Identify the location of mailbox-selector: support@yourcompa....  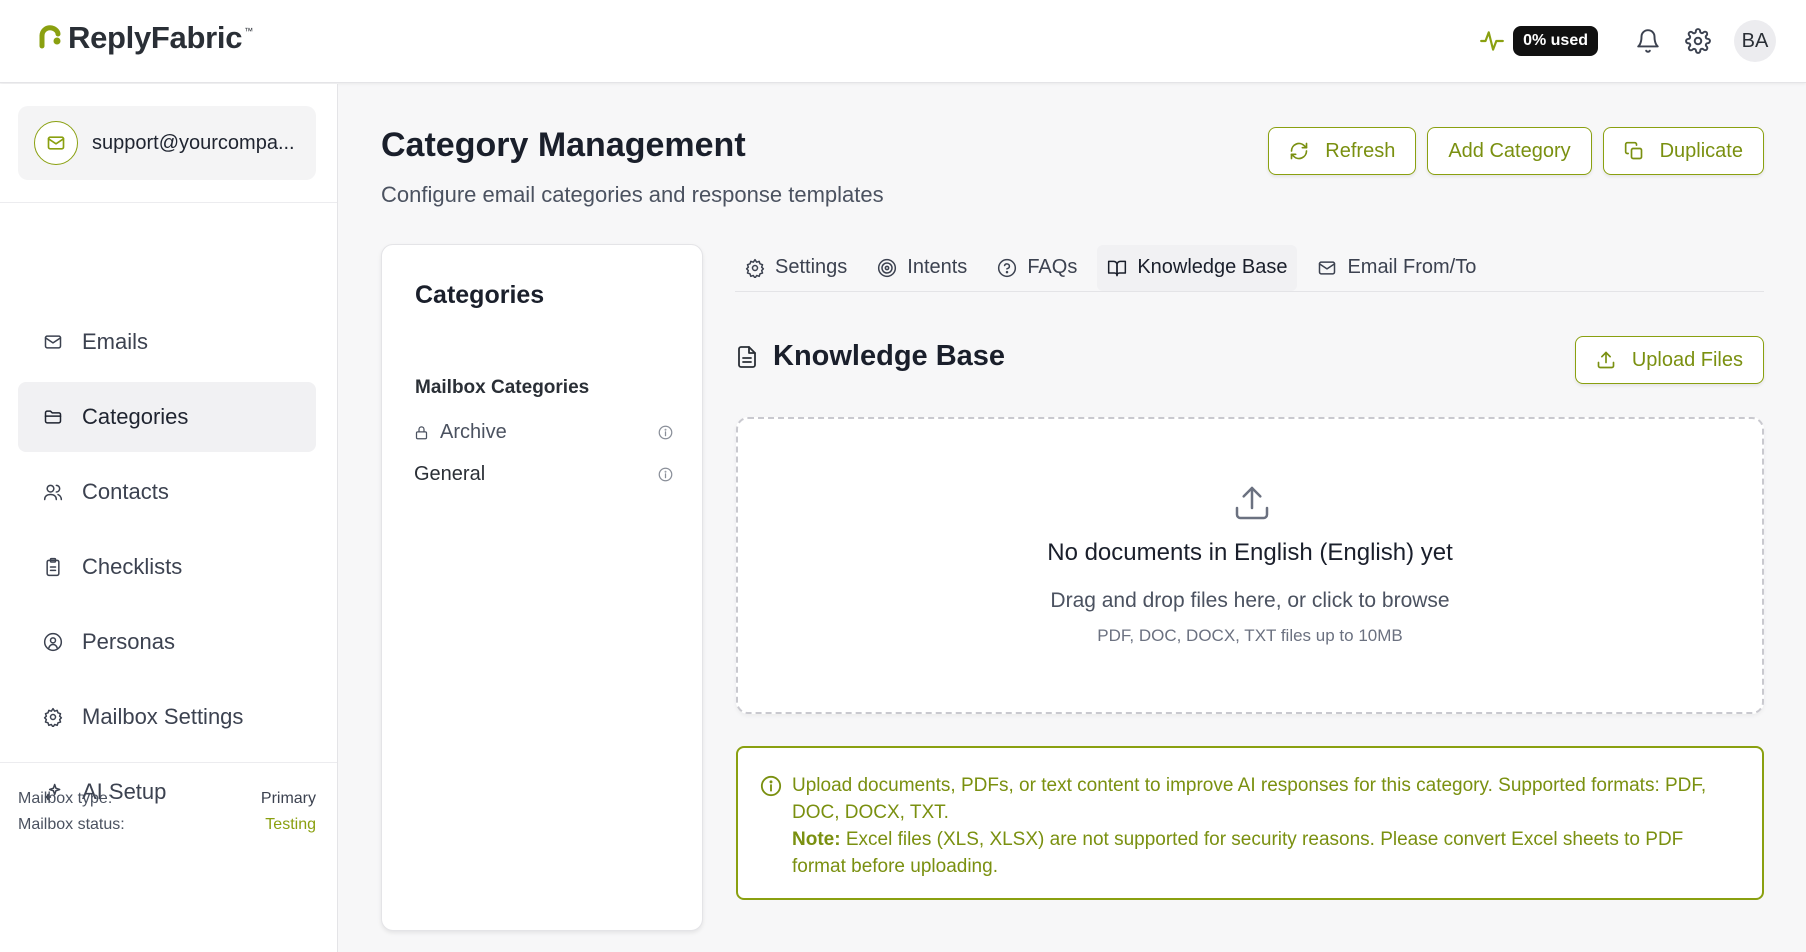
(167, 143).